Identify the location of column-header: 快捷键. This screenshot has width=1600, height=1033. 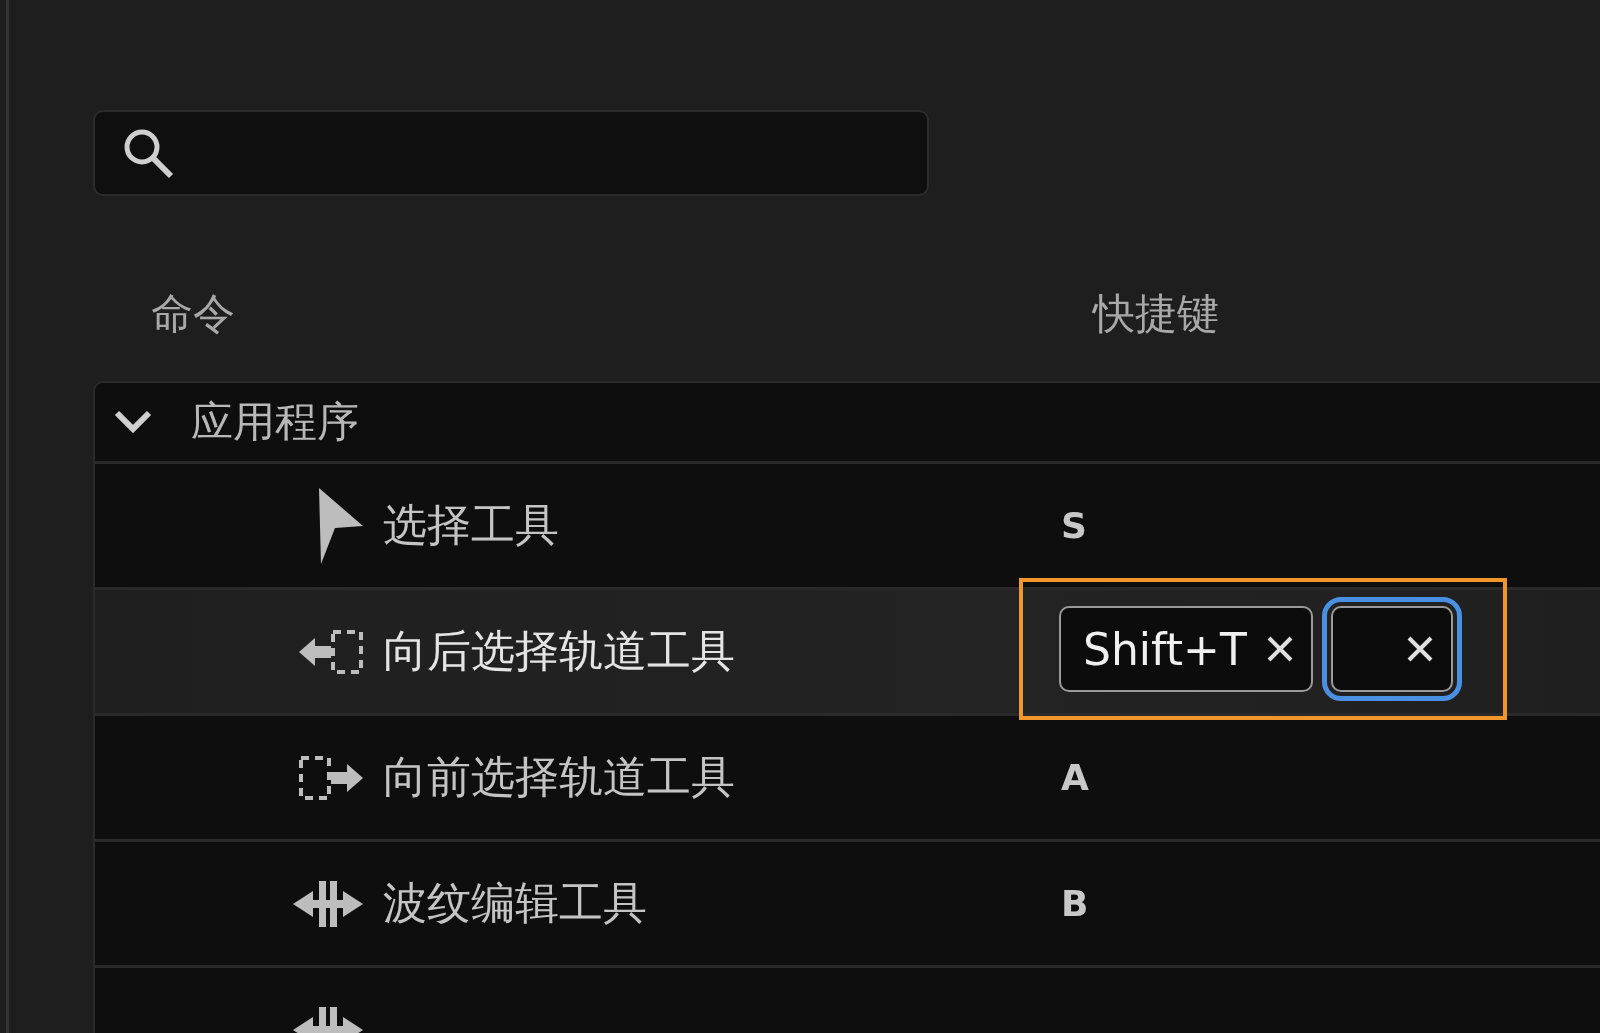
(1156, 313).